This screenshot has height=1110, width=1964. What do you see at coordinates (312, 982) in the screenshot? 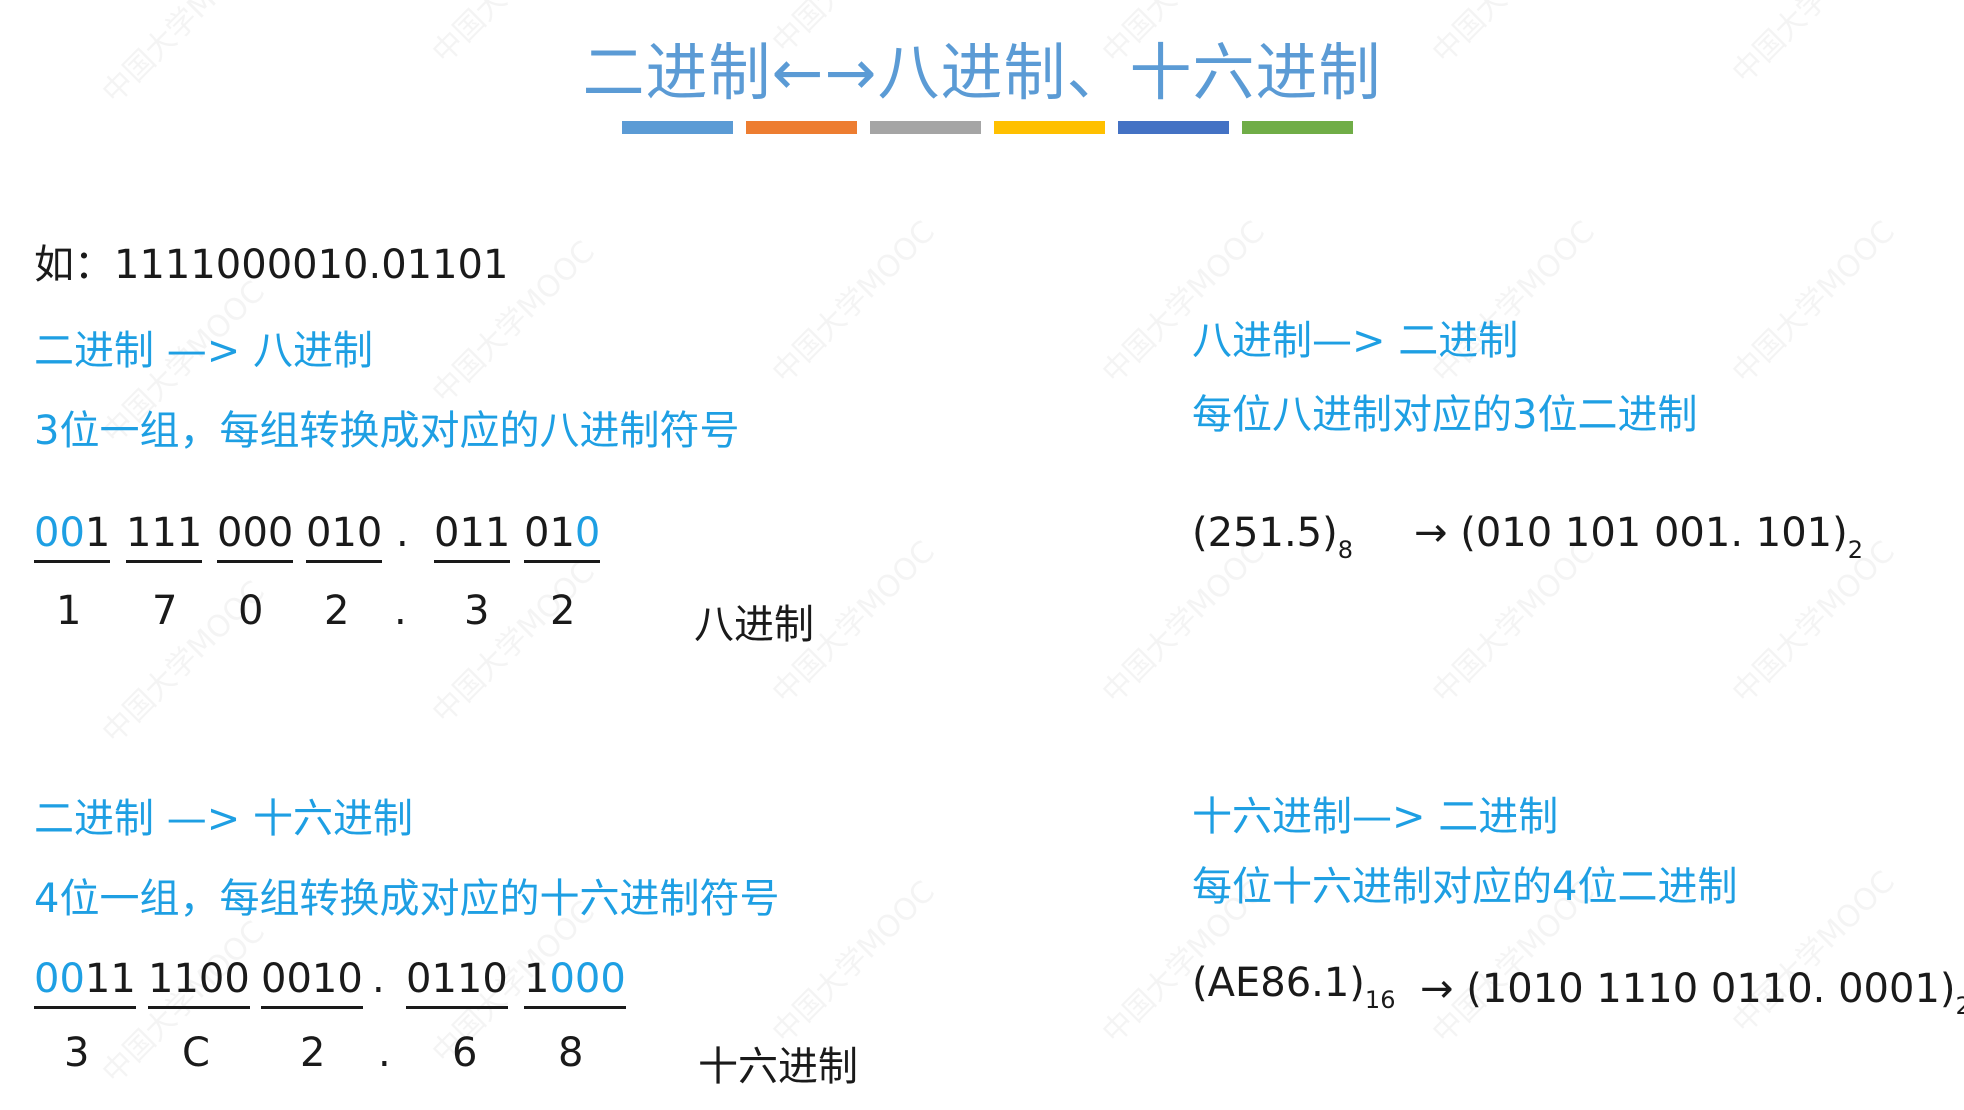
I see `hex-group-3: 0010` at bounding box center [312, 982].